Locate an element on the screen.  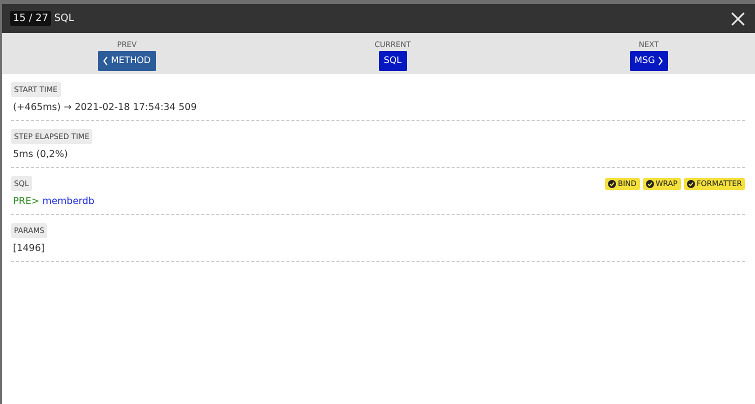
chevron-left-icon is located at coordinates (105, 61).